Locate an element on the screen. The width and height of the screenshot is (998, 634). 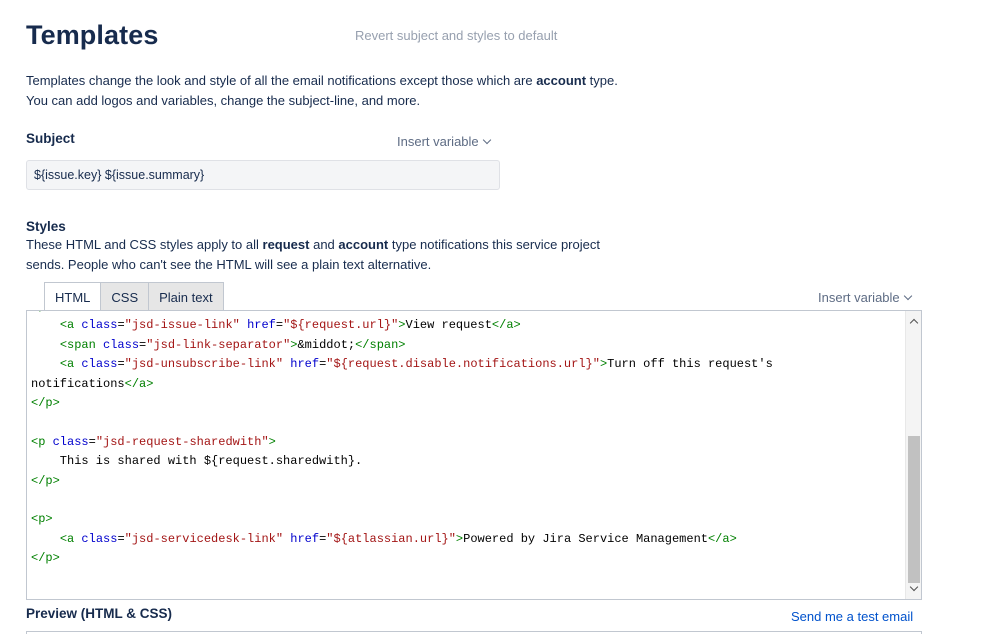
styles-desc-text-2: and is located at coordinates (324, 244).